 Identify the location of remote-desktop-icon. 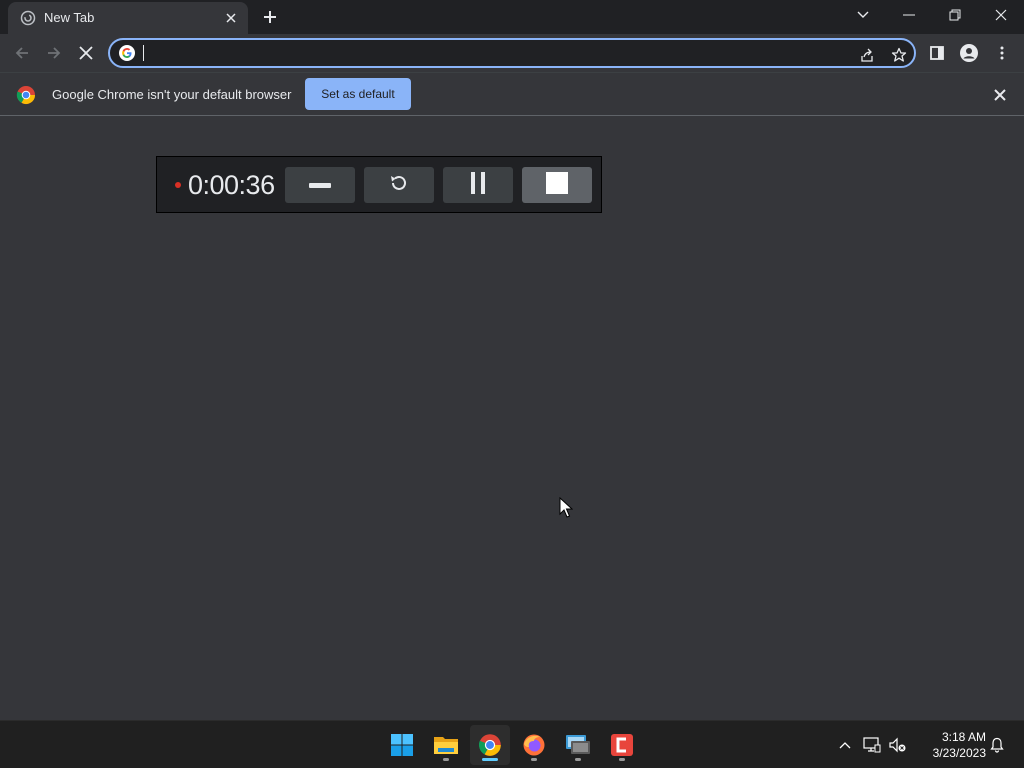
(578, 745).